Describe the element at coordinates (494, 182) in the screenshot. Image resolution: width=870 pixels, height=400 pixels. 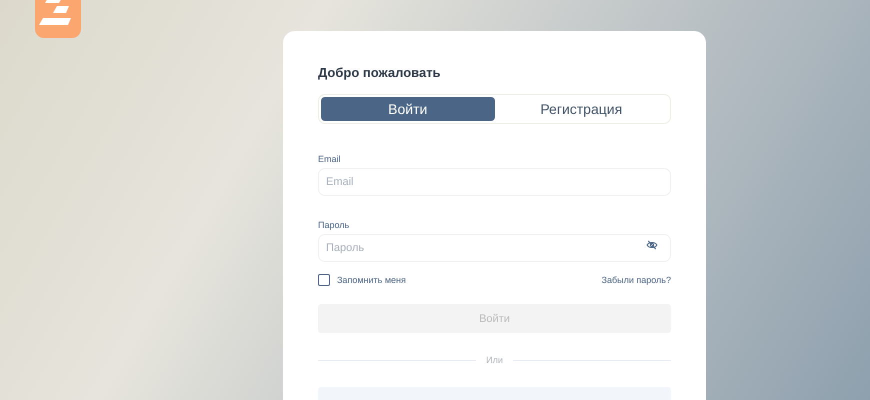
I see `email-field: Email` at that location.